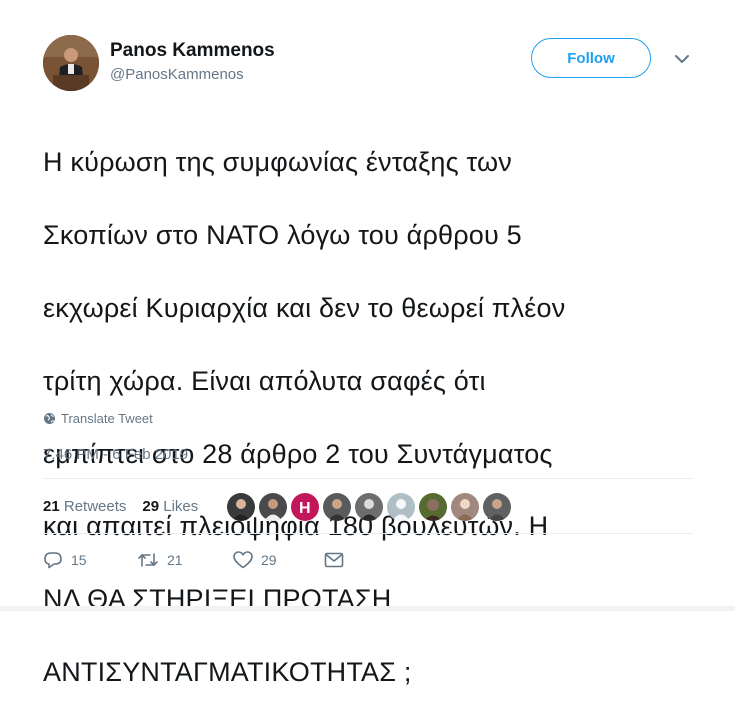 This screenshot has width=735, height=727. I want to click on tweet-stats: 21 Retweets 29 Likes, so click(120, 506).